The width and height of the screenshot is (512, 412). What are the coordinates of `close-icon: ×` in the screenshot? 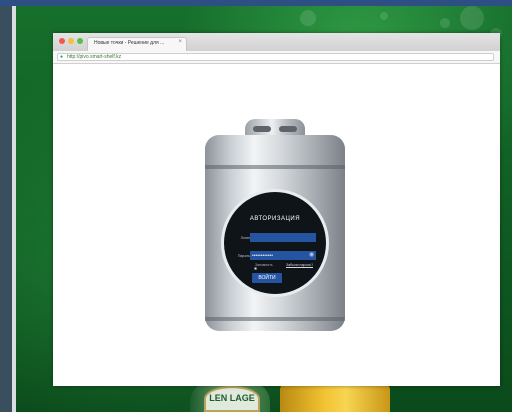 It's located at (180, 42).